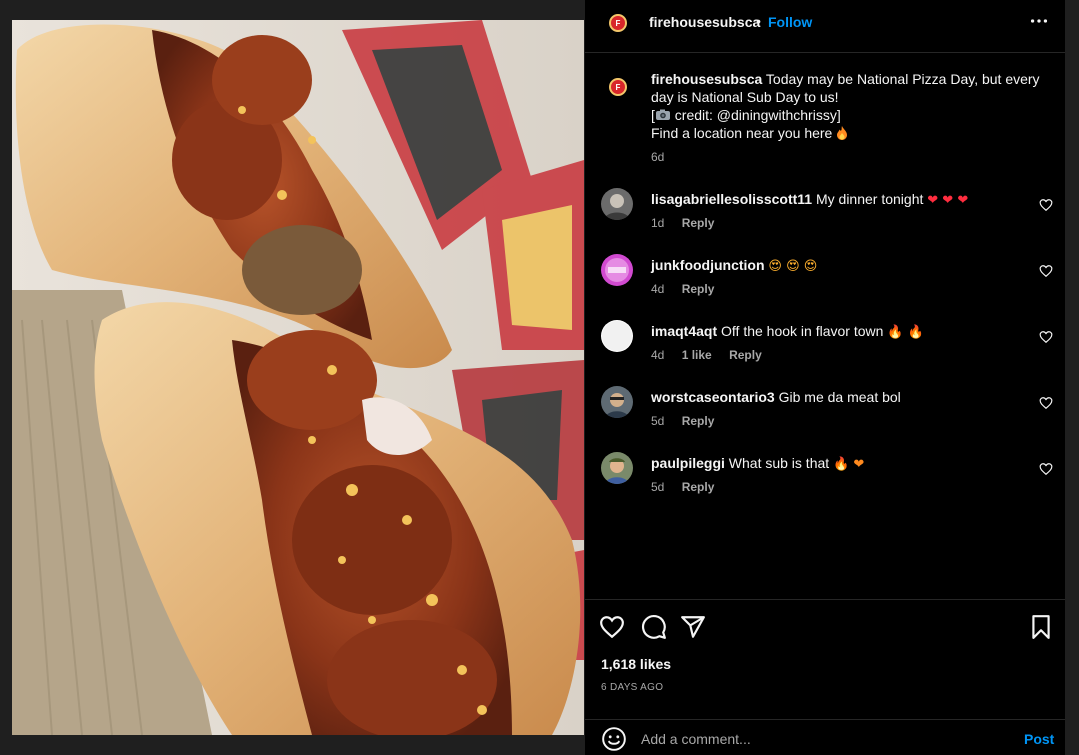  Describe the element at coordinates (776, 397) in the screenshot. I see `comment-body: worstcaseontario3 Gib me da meat bol` at that location.